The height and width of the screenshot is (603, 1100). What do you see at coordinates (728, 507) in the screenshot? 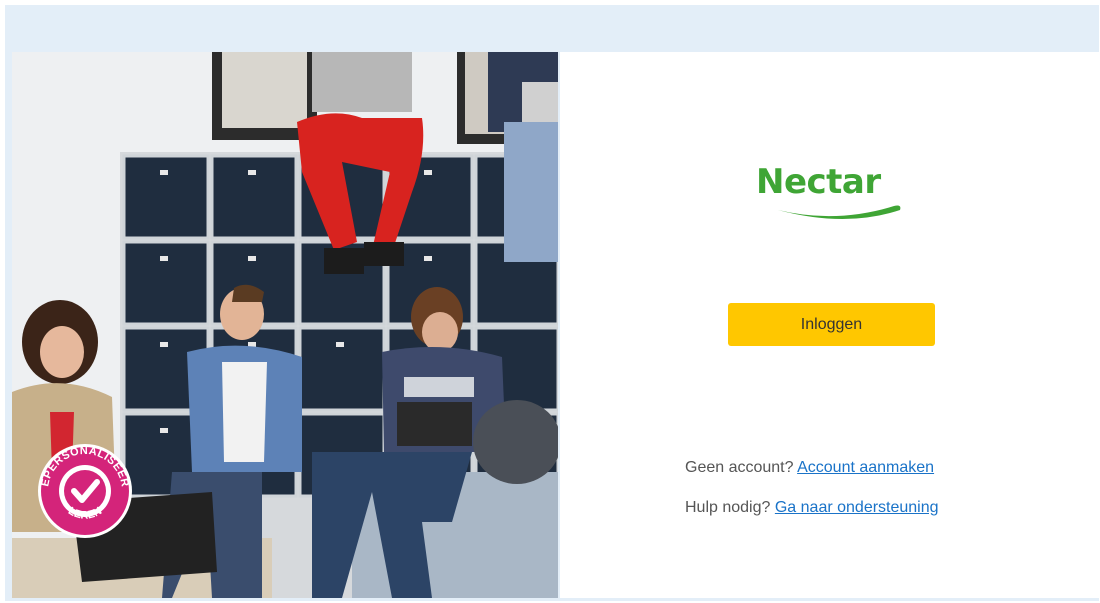
I see `need-help-text: Hulp nodig?` at bounding box center [728, 507].